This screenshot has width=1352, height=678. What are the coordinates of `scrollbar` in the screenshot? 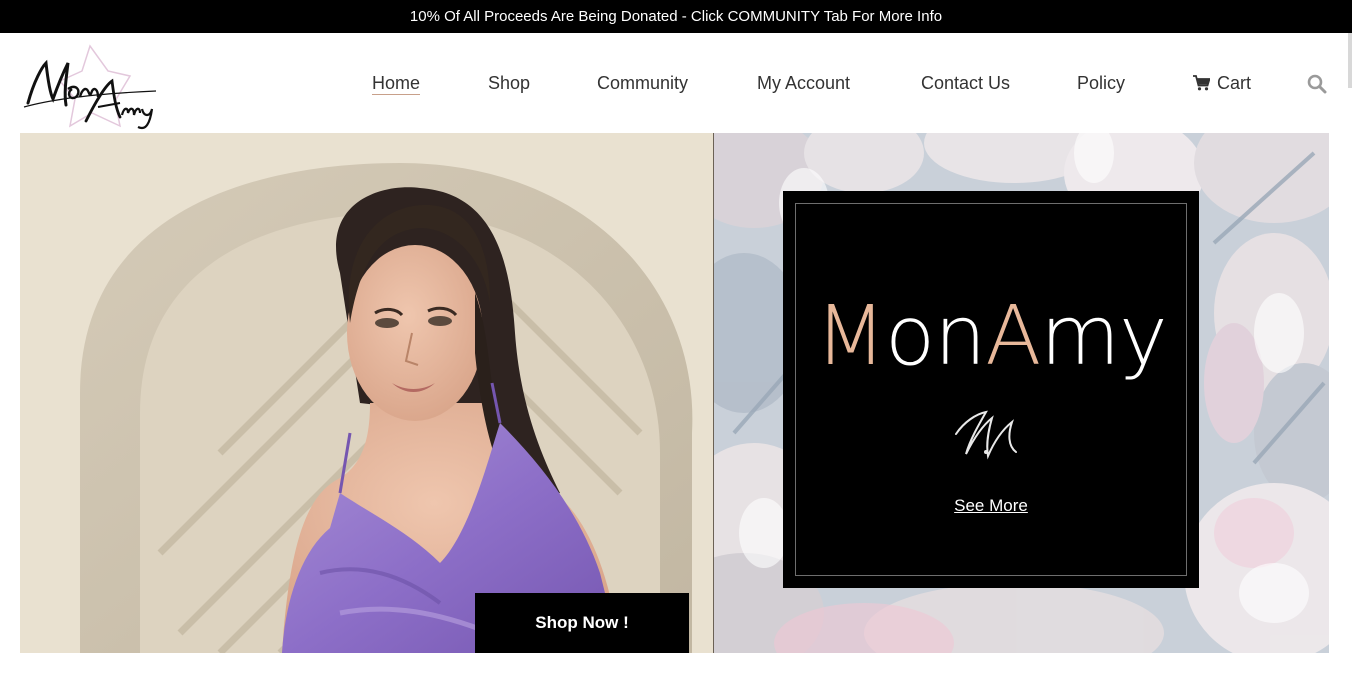 It's located at (1350, 60).